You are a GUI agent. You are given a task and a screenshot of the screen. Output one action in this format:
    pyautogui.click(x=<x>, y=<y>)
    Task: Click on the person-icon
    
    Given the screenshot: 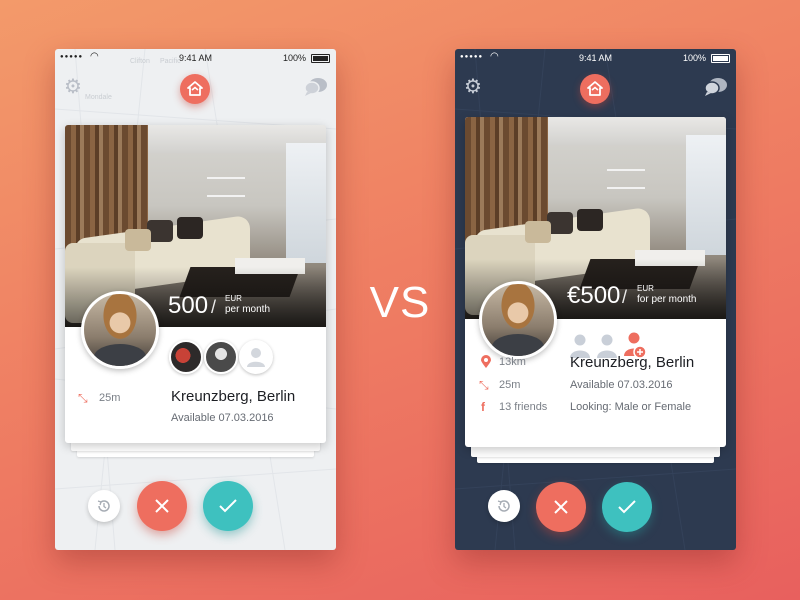 What is the action you would take?
    pyautogui.click(x=256, y=357)
    